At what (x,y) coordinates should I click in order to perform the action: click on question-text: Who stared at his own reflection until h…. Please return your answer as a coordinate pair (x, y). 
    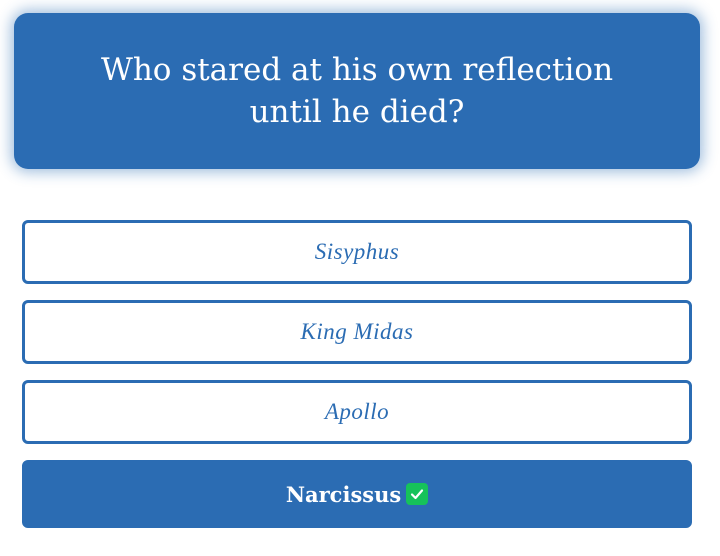
    Looking at the image, I should click on (357, 91).